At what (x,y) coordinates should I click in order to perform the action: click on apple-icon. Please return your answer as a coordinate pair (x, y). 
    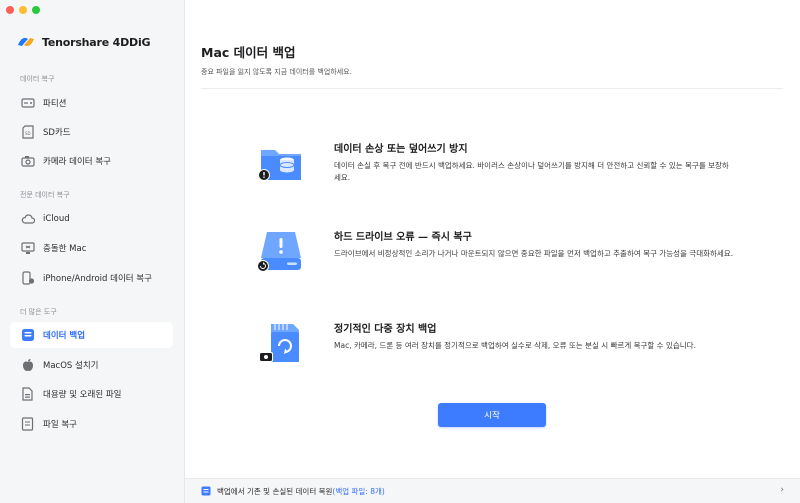
    Looking at the image, I should click on (27, 365).